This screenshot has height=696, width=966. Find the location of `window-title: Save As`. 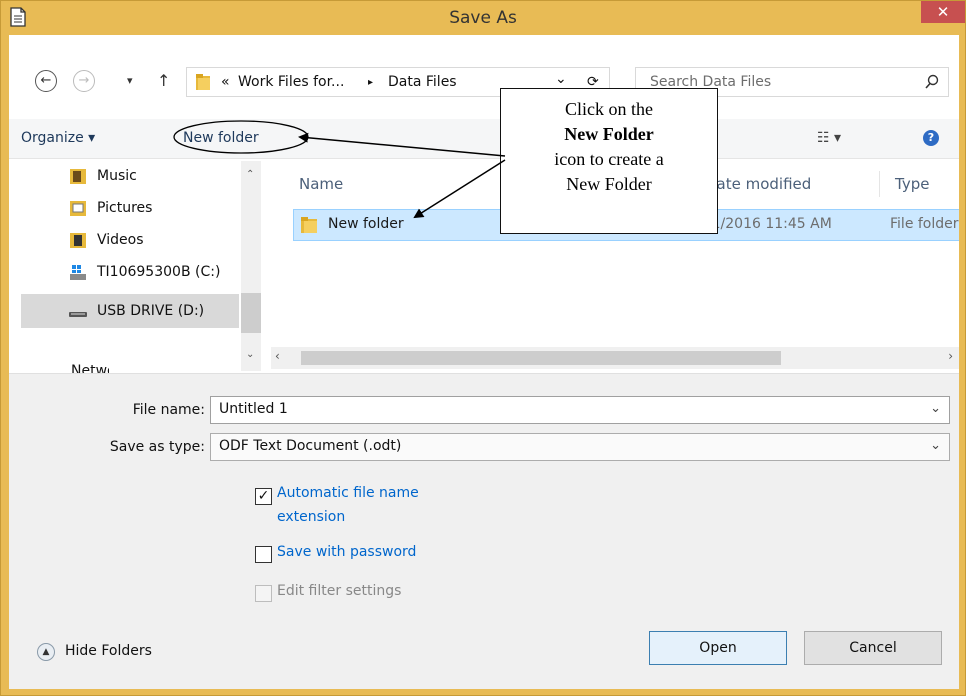

window-title: Save As is located at coordinates (483, 18).